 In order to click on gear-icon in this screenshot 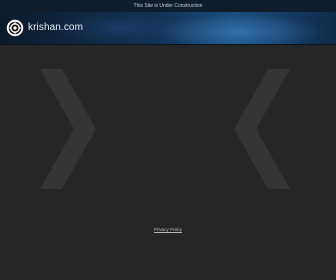, I will do `click(15, 28)`.